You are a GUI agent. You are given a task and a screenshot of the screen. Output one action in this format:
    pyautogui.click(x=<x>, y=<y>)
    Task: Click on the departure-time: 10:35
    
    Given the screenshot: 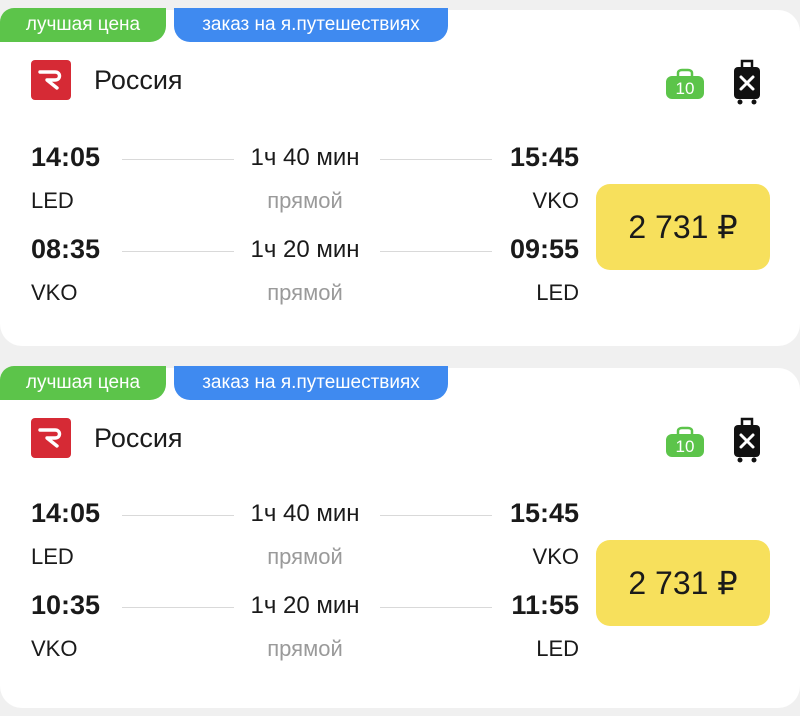 What is the action you would take?
    pyautogui.click(x=66, y=605)
    